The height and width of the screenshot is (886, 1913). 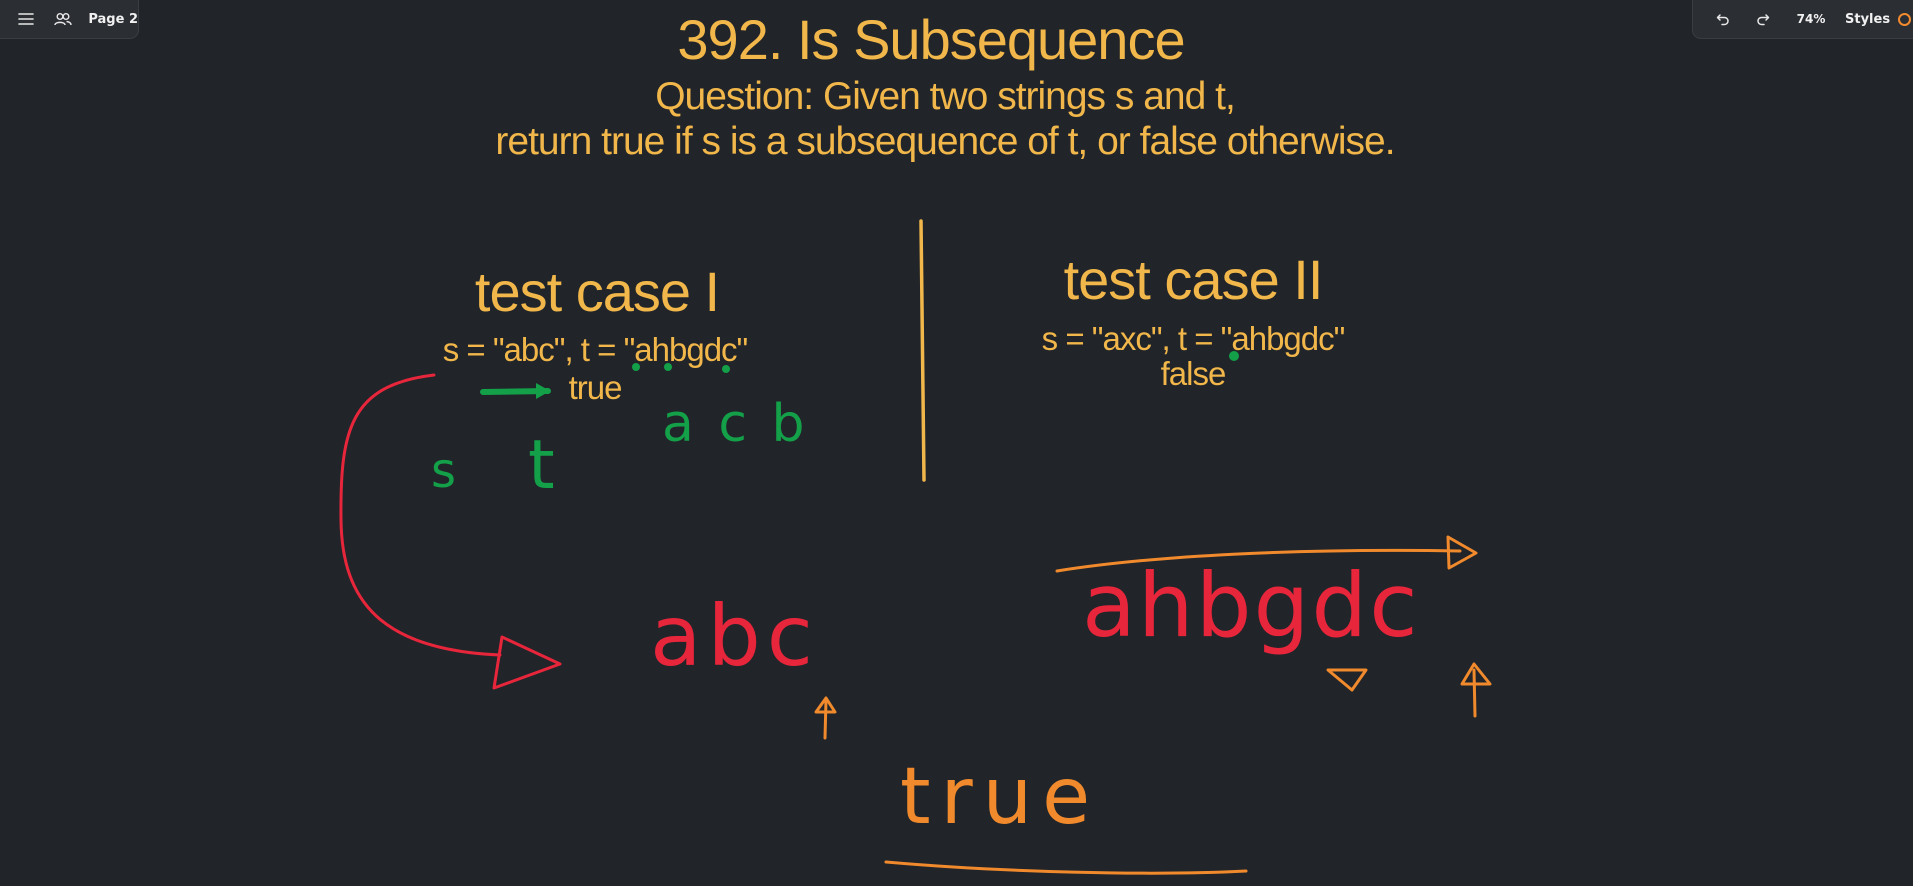 I want to click on case2-output: false, so click(x=1193, y=373).